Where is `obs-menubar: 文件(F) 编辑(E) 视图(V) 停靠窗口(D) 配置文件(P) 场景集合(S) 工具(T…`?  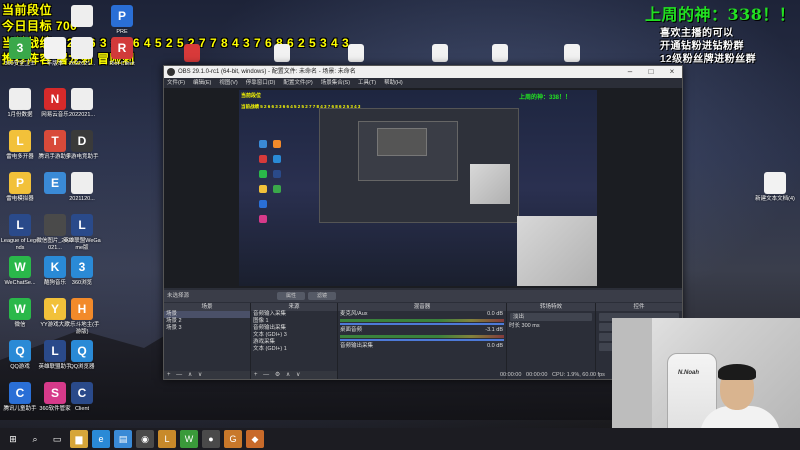
obs-menubar: 文件(F) 编辑(E) 视图(V) 停靠窗口(D) 配置文件(P) 场景集合(S) 工具(T… is located at coordinates (423, 83).